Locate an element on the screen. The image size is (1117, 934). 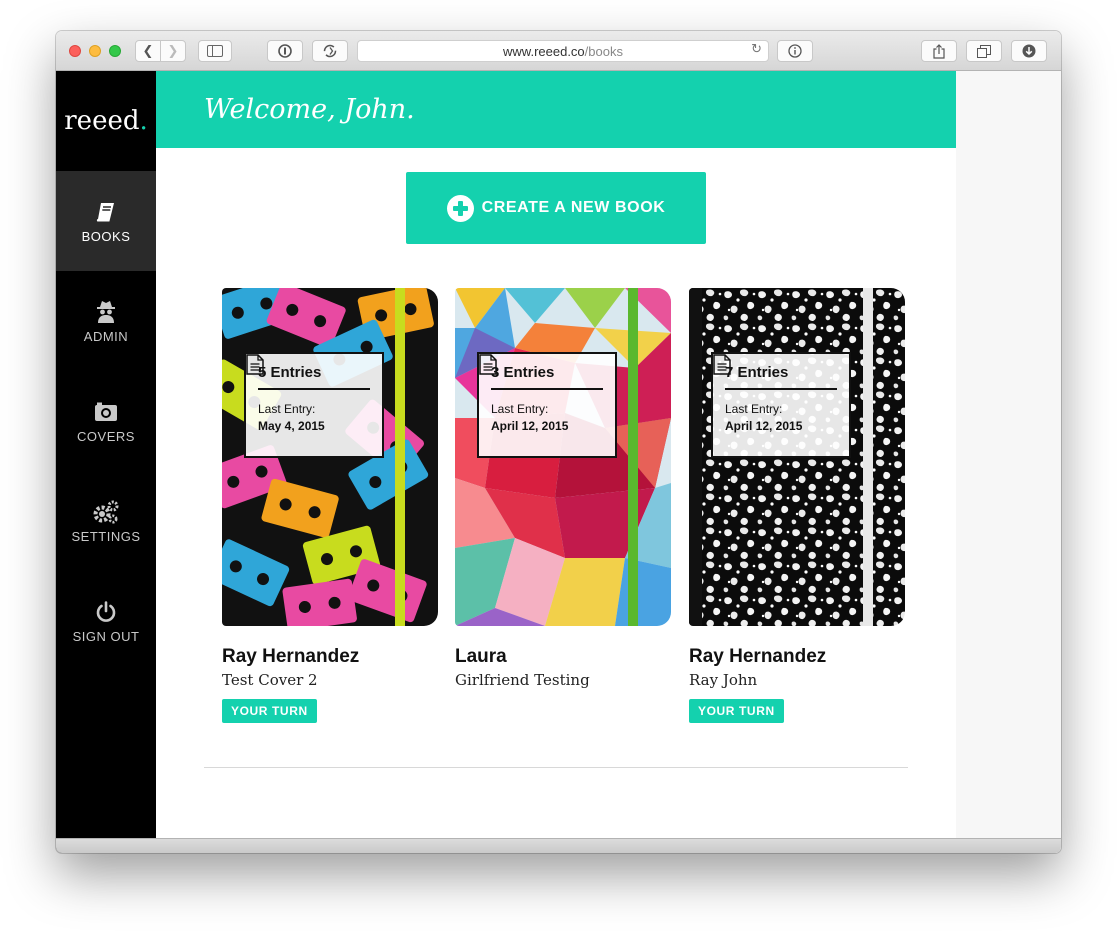
tabs-overview-button is located at coordinates (984, 51).